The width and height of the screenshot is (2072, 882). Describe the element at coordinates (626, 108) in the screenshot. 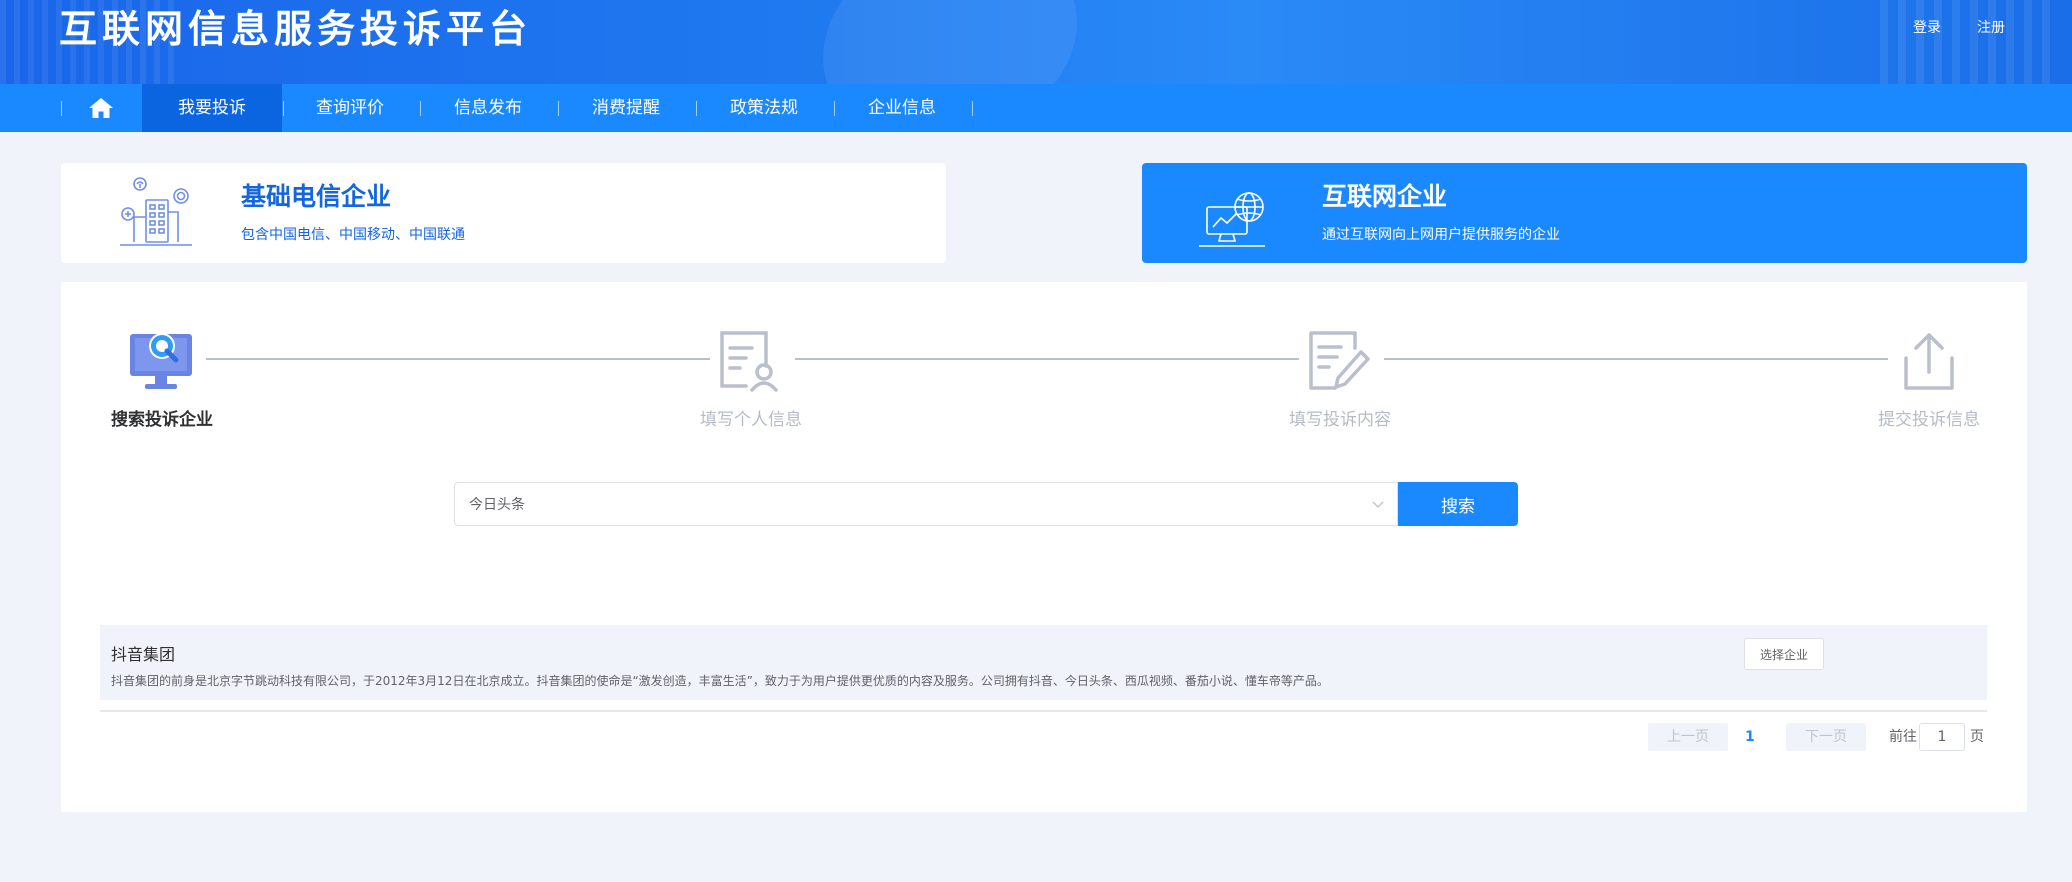

I see `nav-item-consumer-alert: 消费提醒` at that location.